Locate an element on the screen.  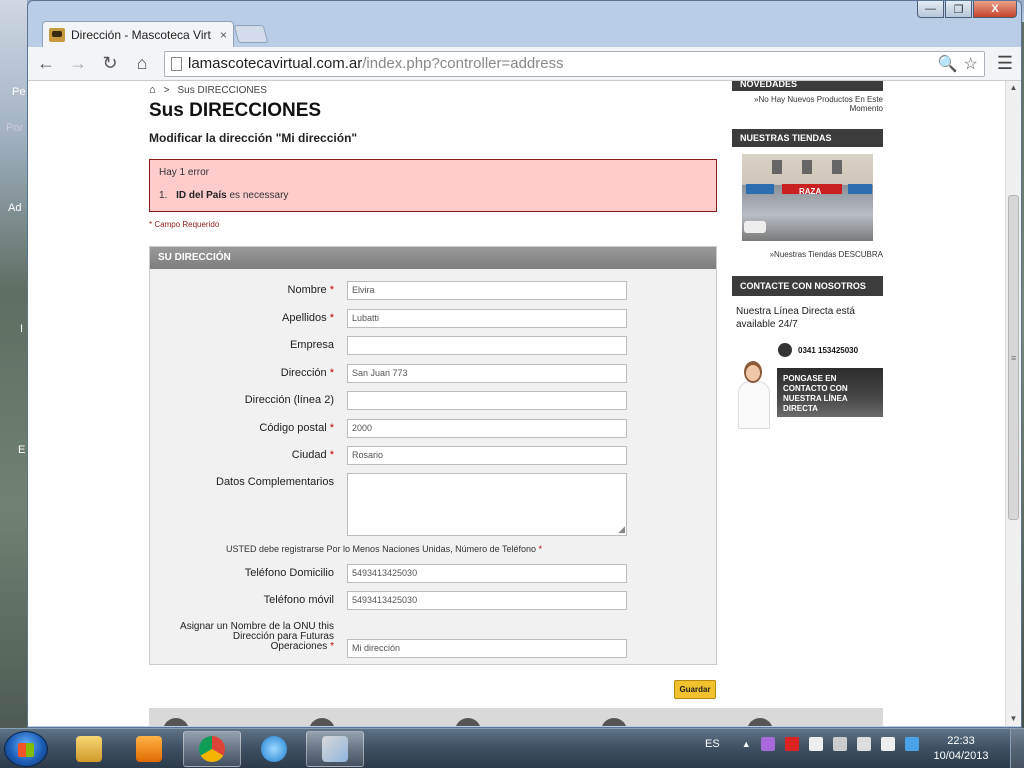
chrome-icon is located at coordinates (212, 749).